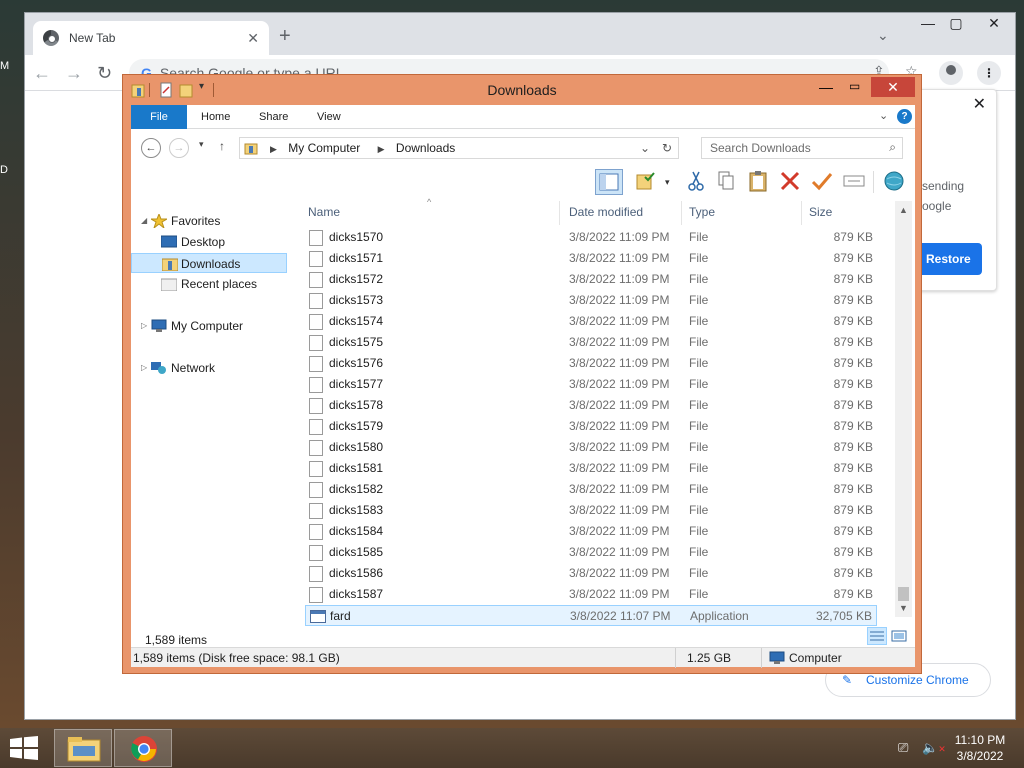 The width and height of the screenshot is (1024, 768). Describe the element at coordinates (193, 368) in the screenshot. I see `nav-label: Network` at that location.